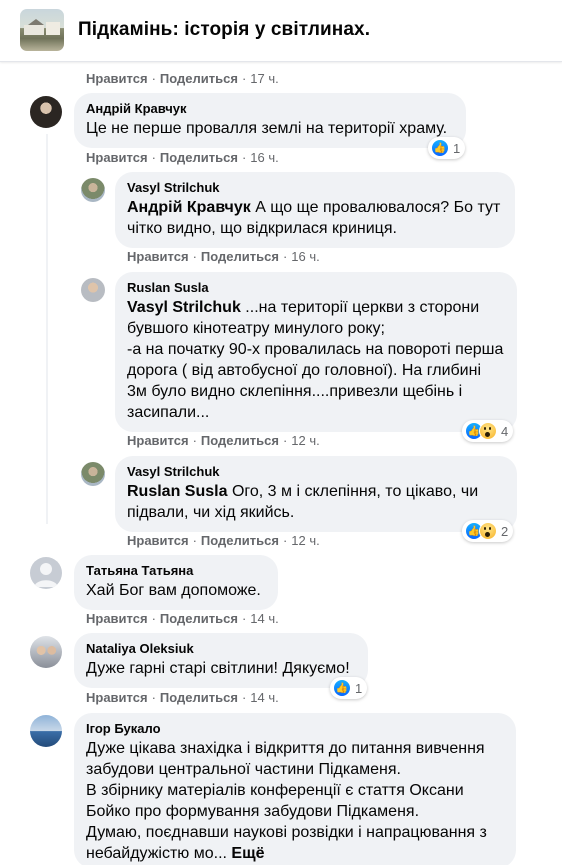 This screenshot has height=865, width=562. I want to click on thread-line, so click(47, 329).